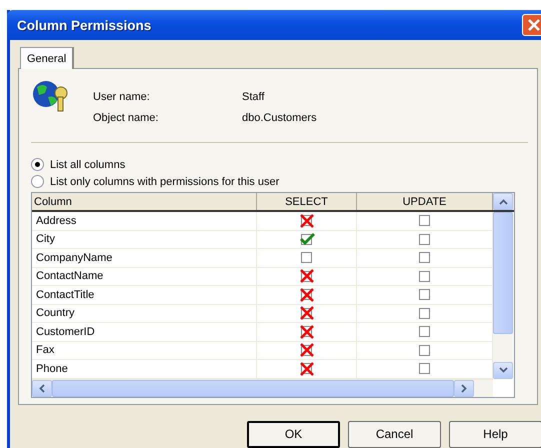  I want to click on caret-down-icon, so click(503, 370).